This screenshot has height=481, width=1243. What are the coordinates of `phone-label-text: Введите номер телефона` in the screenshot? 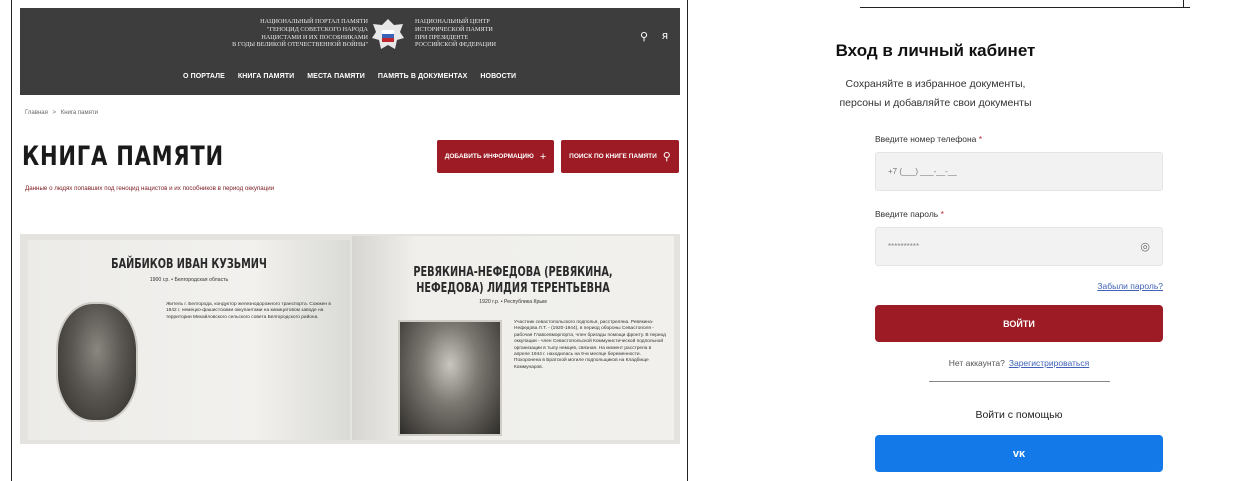 It's located at (926, 139).